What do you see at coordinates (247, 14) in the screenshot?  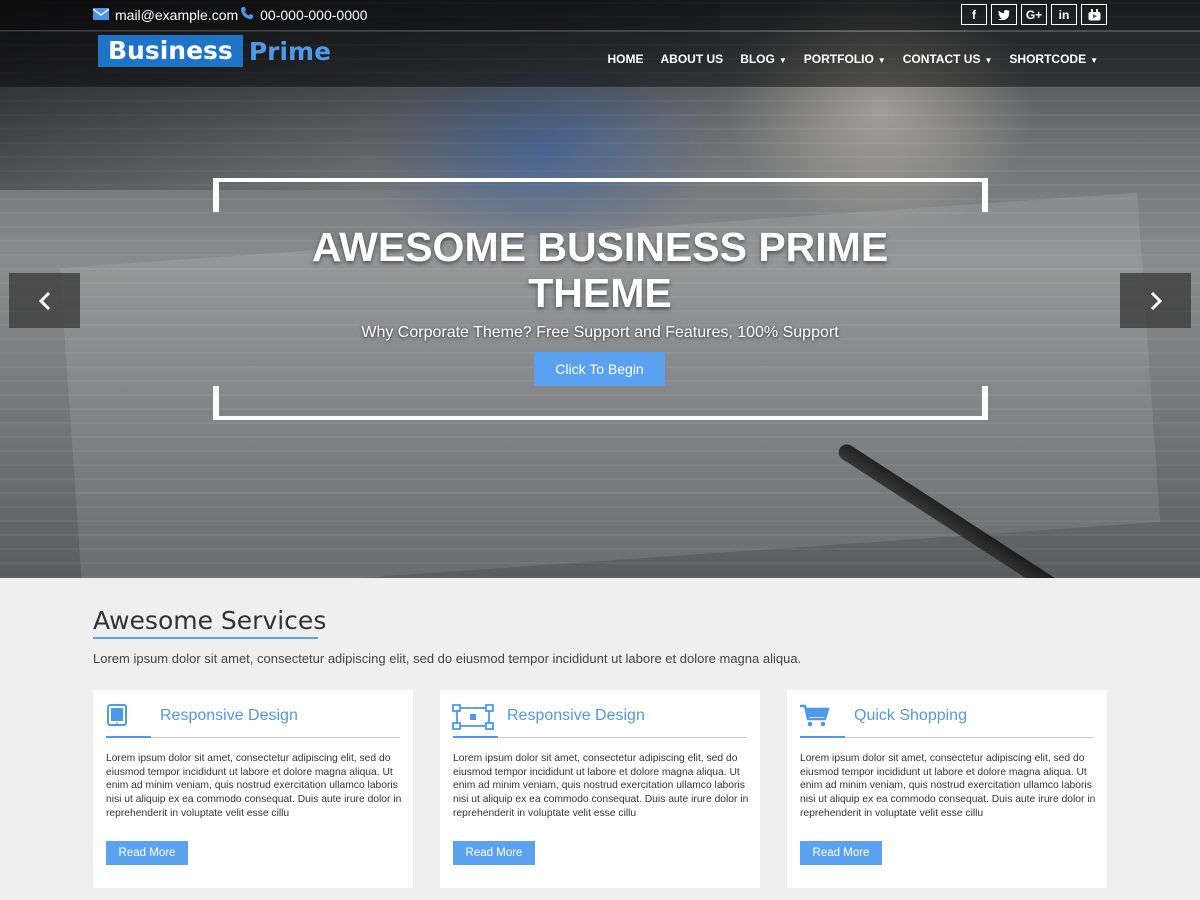 I see `phone-icon` at bounding box center [247, 14].